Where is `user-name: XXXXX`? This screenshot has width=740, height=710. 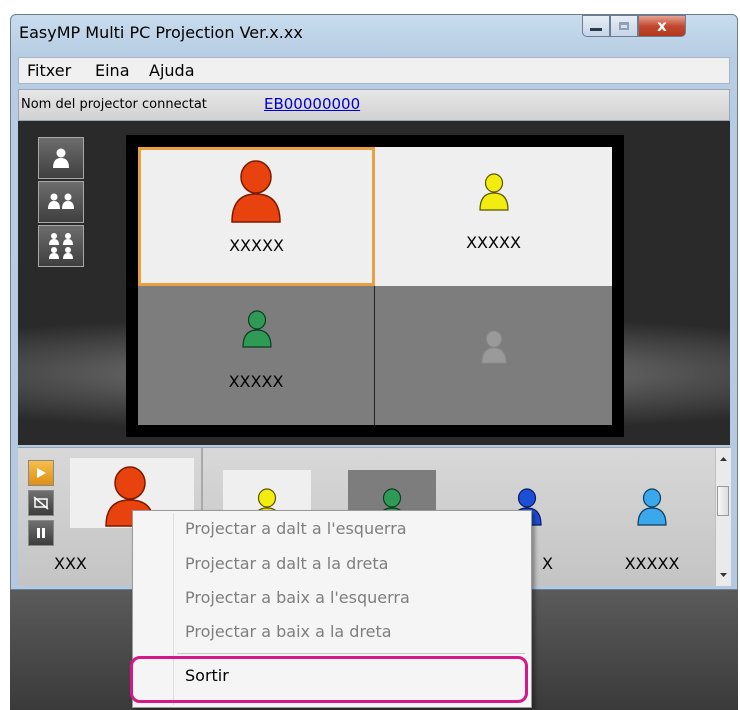
user-name: XXXXX is located at coordinates (652, 563).